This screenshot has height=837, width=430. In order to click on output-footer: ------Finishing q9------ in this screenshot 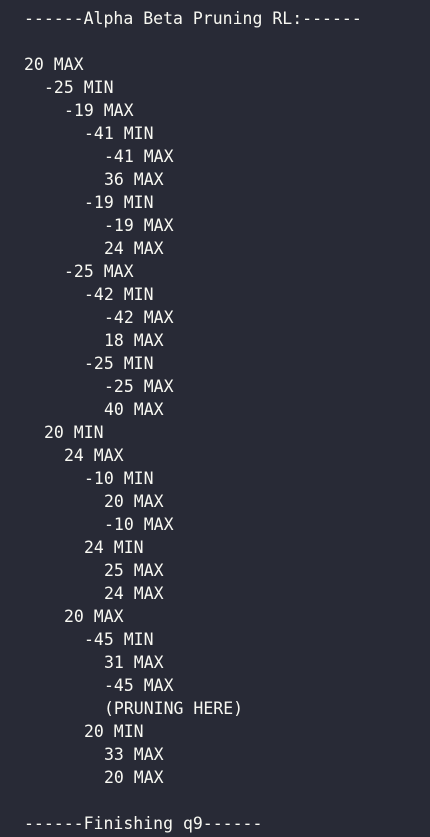, I will do `click(143, 823)`.